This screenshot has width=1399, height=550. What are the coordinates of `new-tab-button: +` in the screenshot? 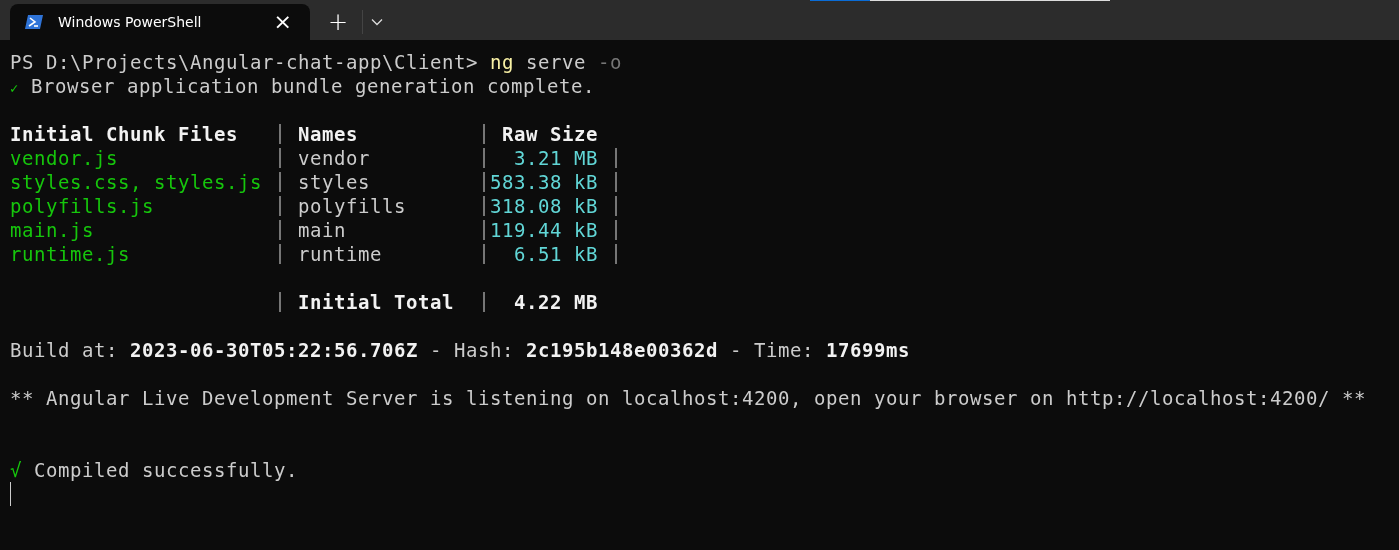 It's located at (338, 22).